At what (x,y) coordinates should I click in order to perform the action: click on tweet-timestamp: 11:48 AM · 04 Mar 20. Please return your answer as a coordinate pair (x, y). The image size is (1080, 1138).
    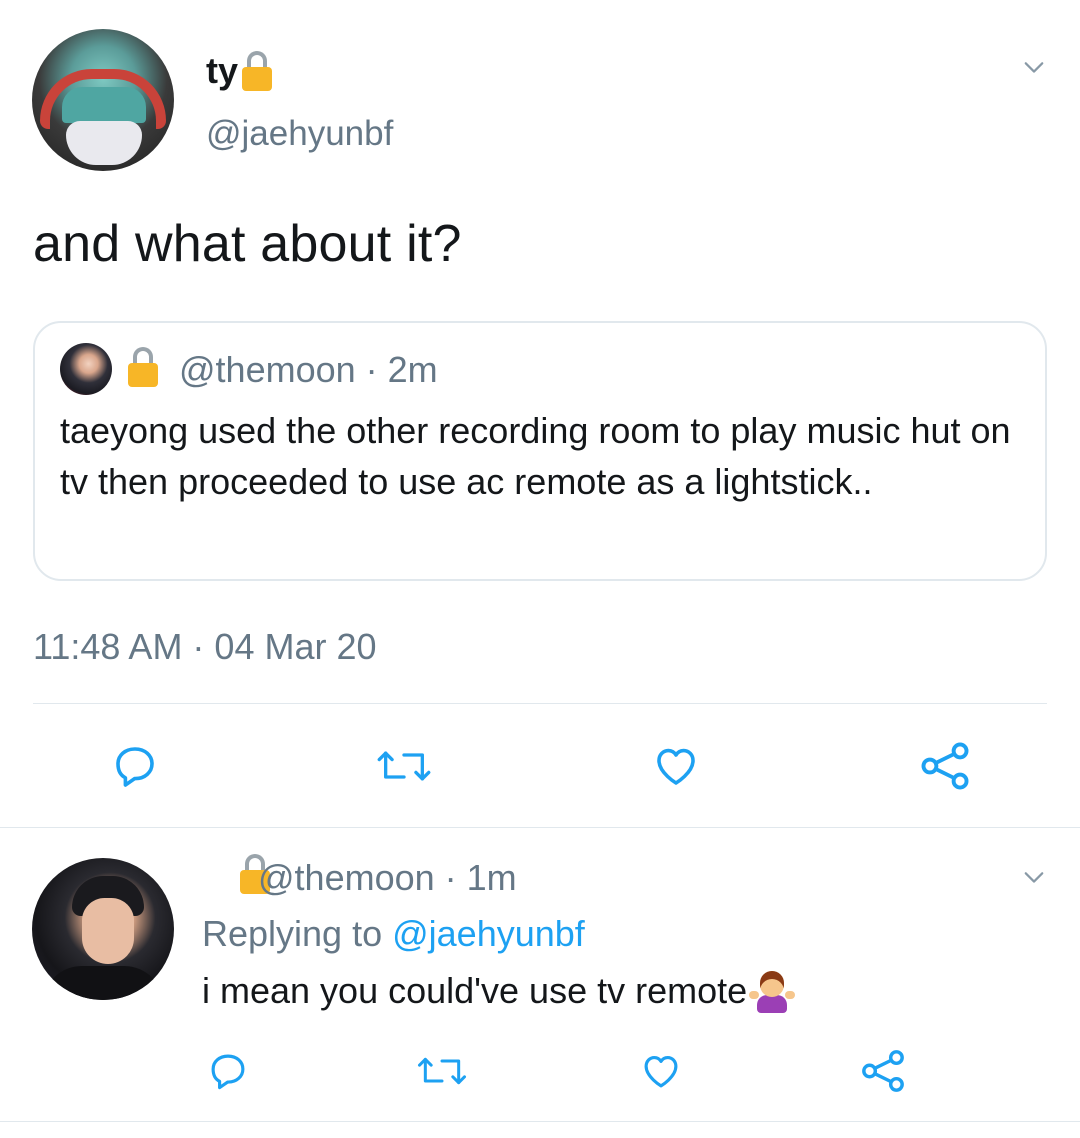
    Looking at the image, I should click on (205, 646).